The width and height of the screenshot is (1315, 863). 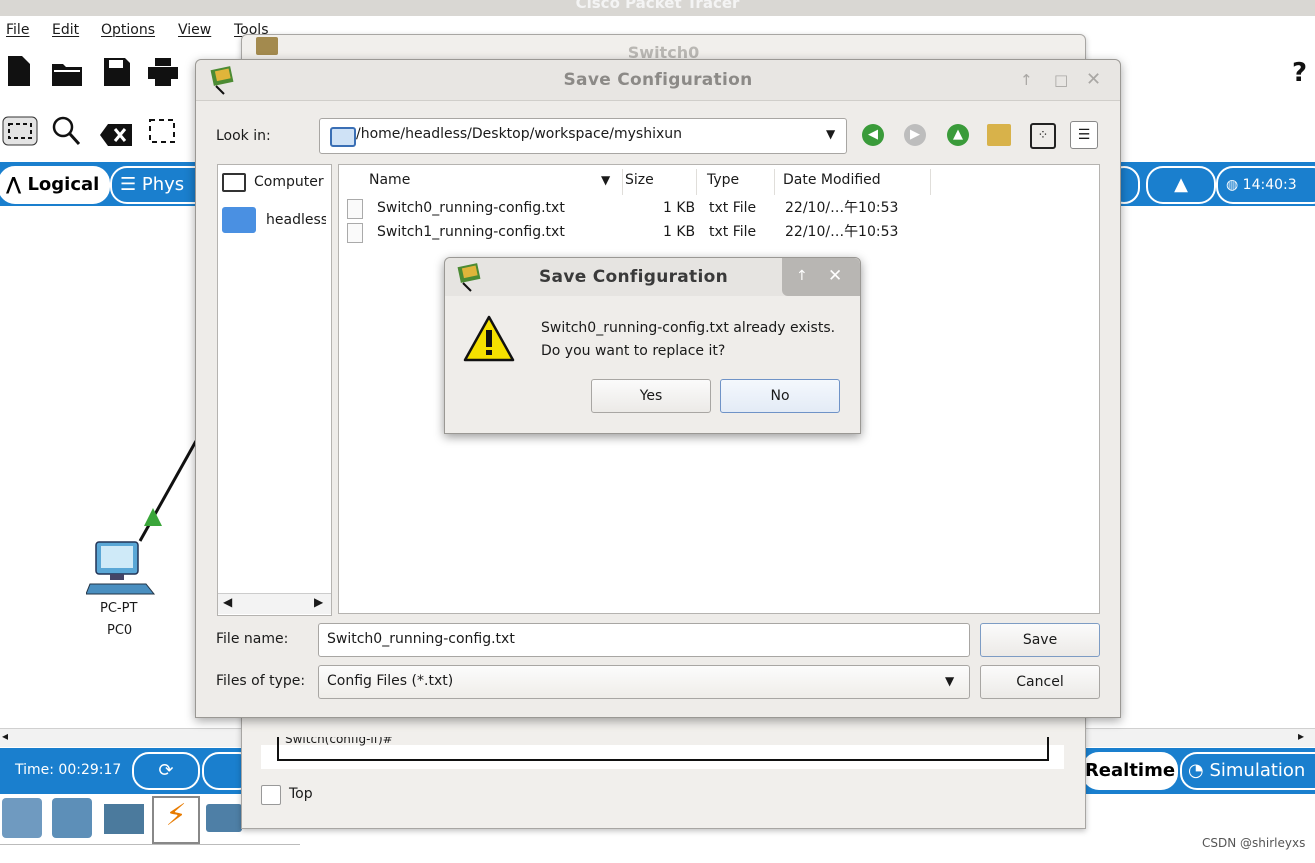 What do you see at coordinates (17, 30) in the screenshot?
I see `menu-file: File` at bounding box center [17, 30].